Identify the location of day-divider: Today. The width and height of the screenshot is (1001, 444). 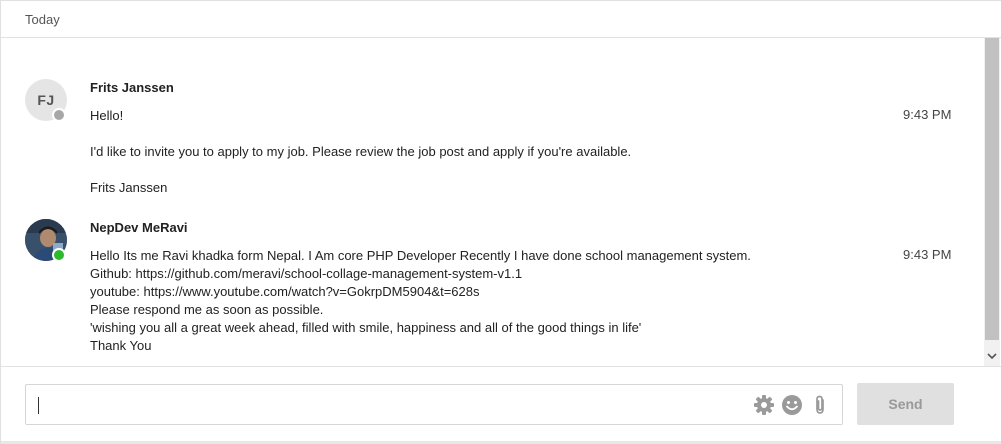
(501, 19).